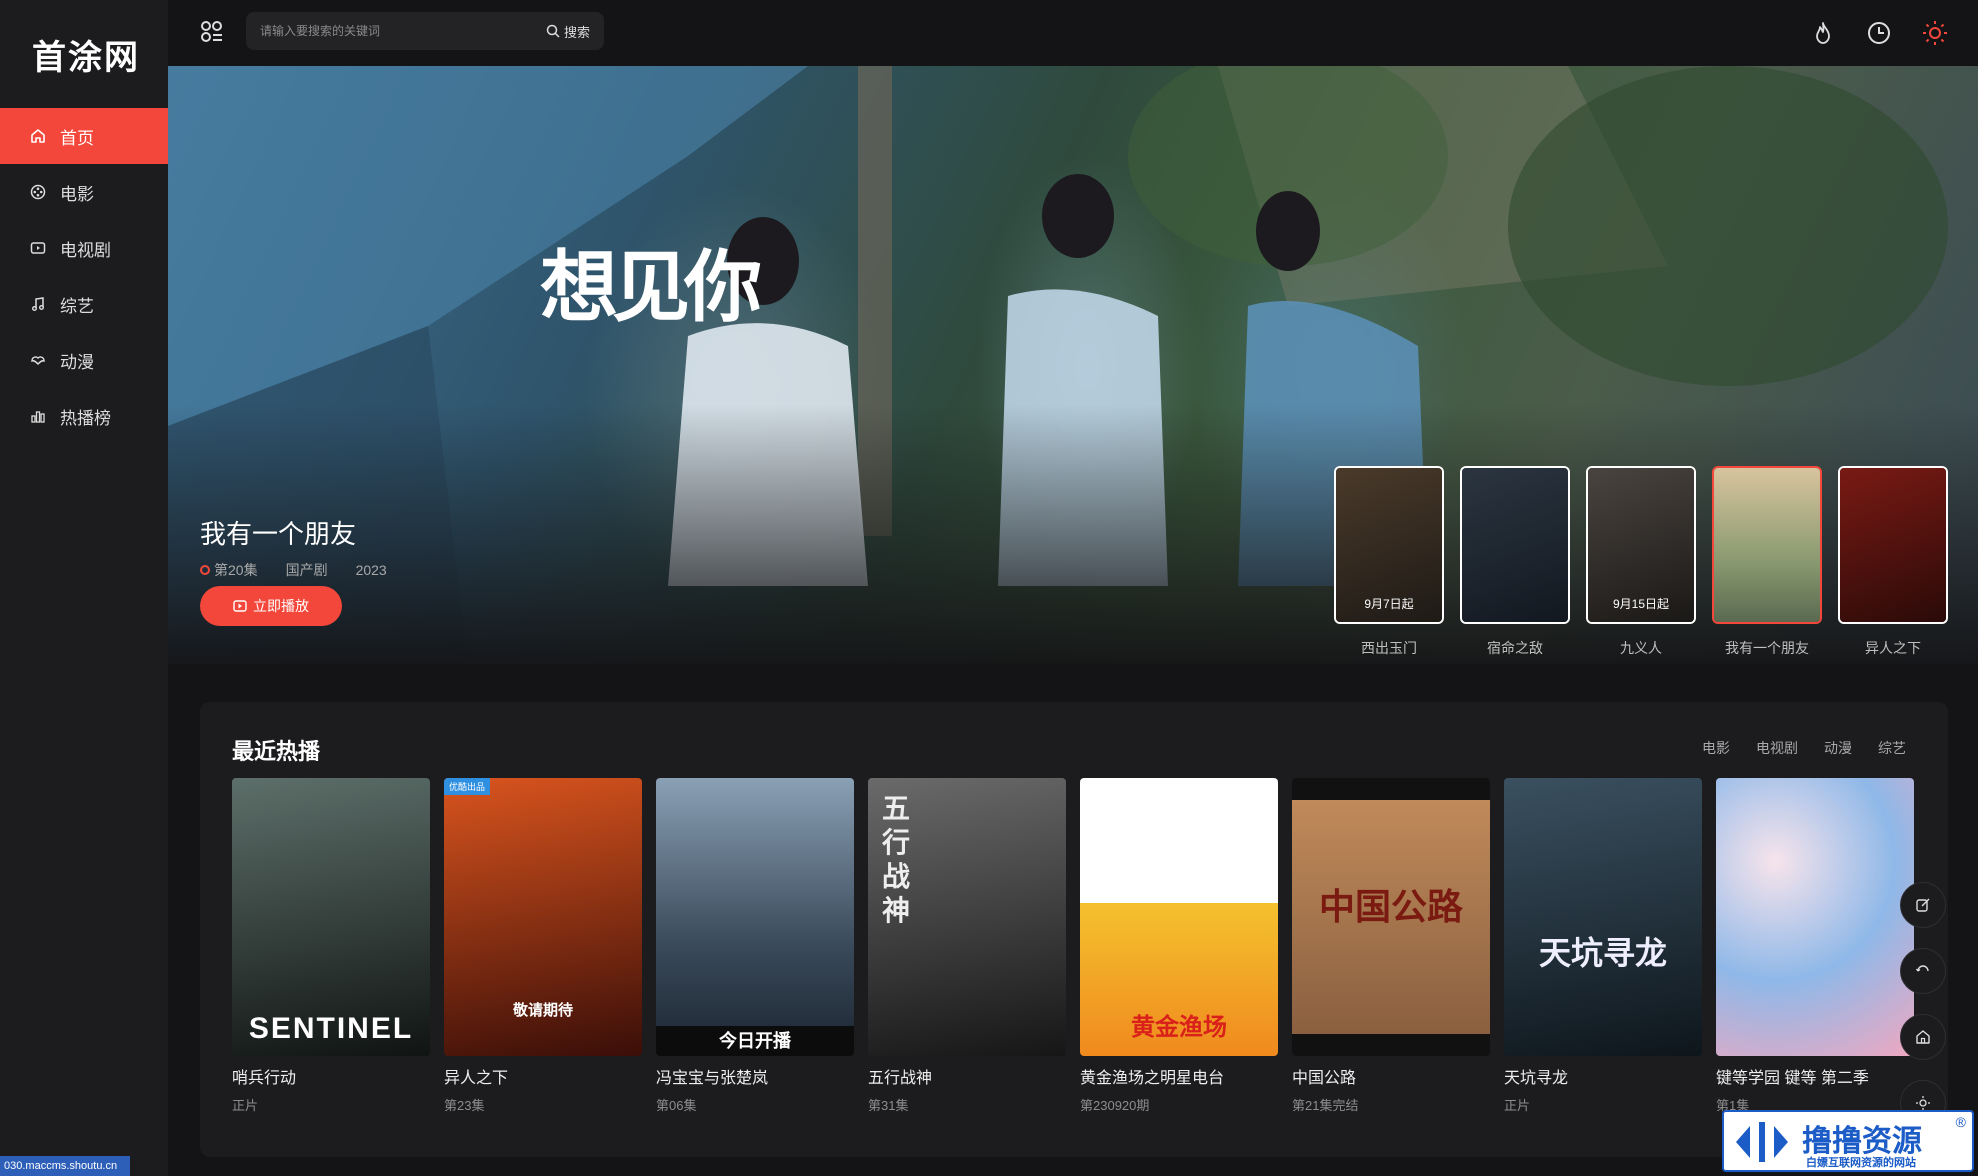 This screenshot has width=1978, height=1176. Describe the element at coordinates (1848, 1141) in the screenshot. I see `watermark-logo: 撸撸资源 白嫖互联网资源的网站 ®` at that location.